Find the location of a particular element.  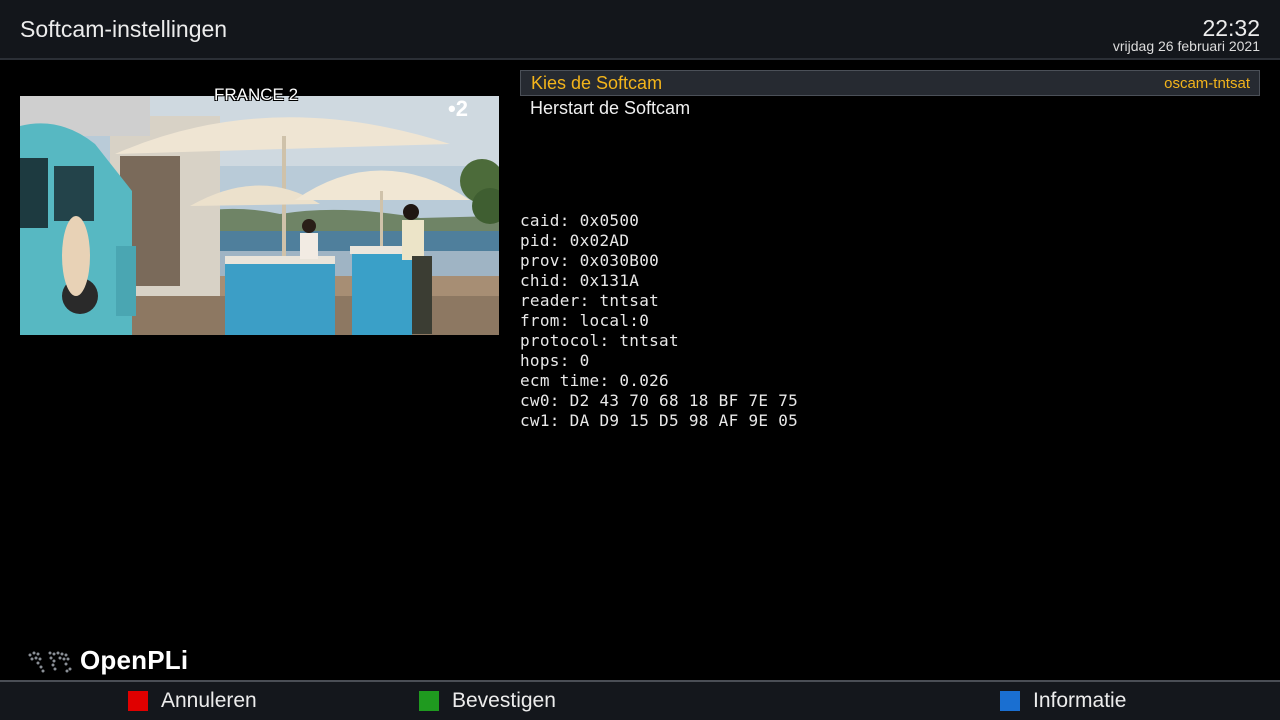

ecm-line-from: from: local:0 is located at coordinates (585, 320).